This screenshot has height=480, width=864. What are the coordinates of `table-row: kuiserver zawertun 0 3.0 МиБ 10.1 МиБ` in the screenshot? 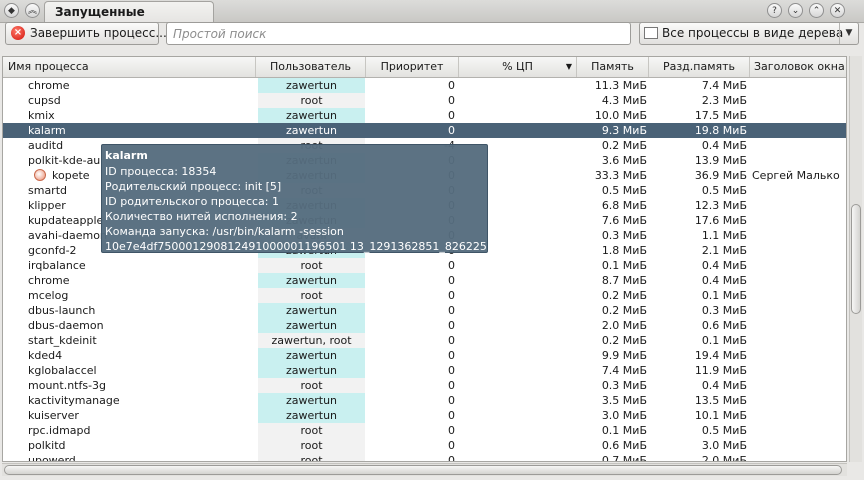 It's located at (424, 415).